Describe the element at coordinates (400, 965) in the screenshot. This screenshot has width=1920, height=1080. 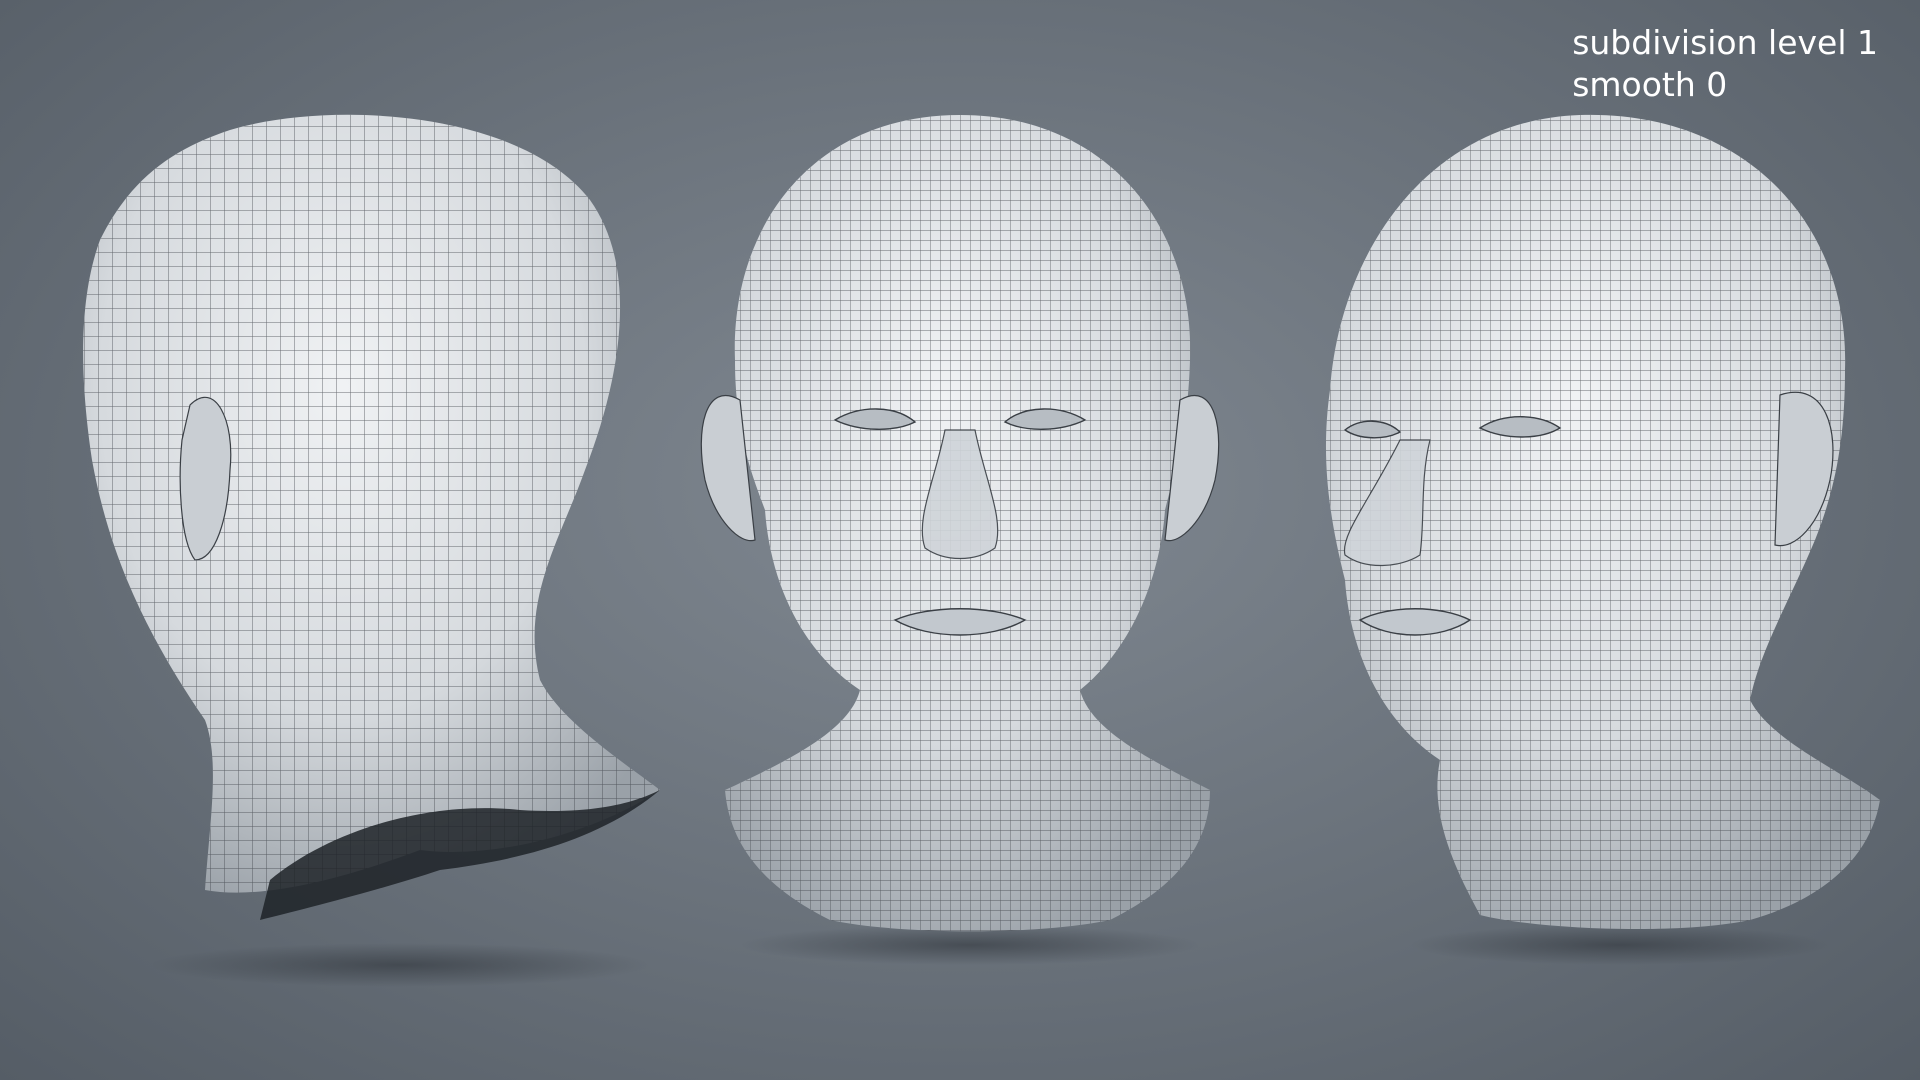
I see `ground-shadow-left` at that location.